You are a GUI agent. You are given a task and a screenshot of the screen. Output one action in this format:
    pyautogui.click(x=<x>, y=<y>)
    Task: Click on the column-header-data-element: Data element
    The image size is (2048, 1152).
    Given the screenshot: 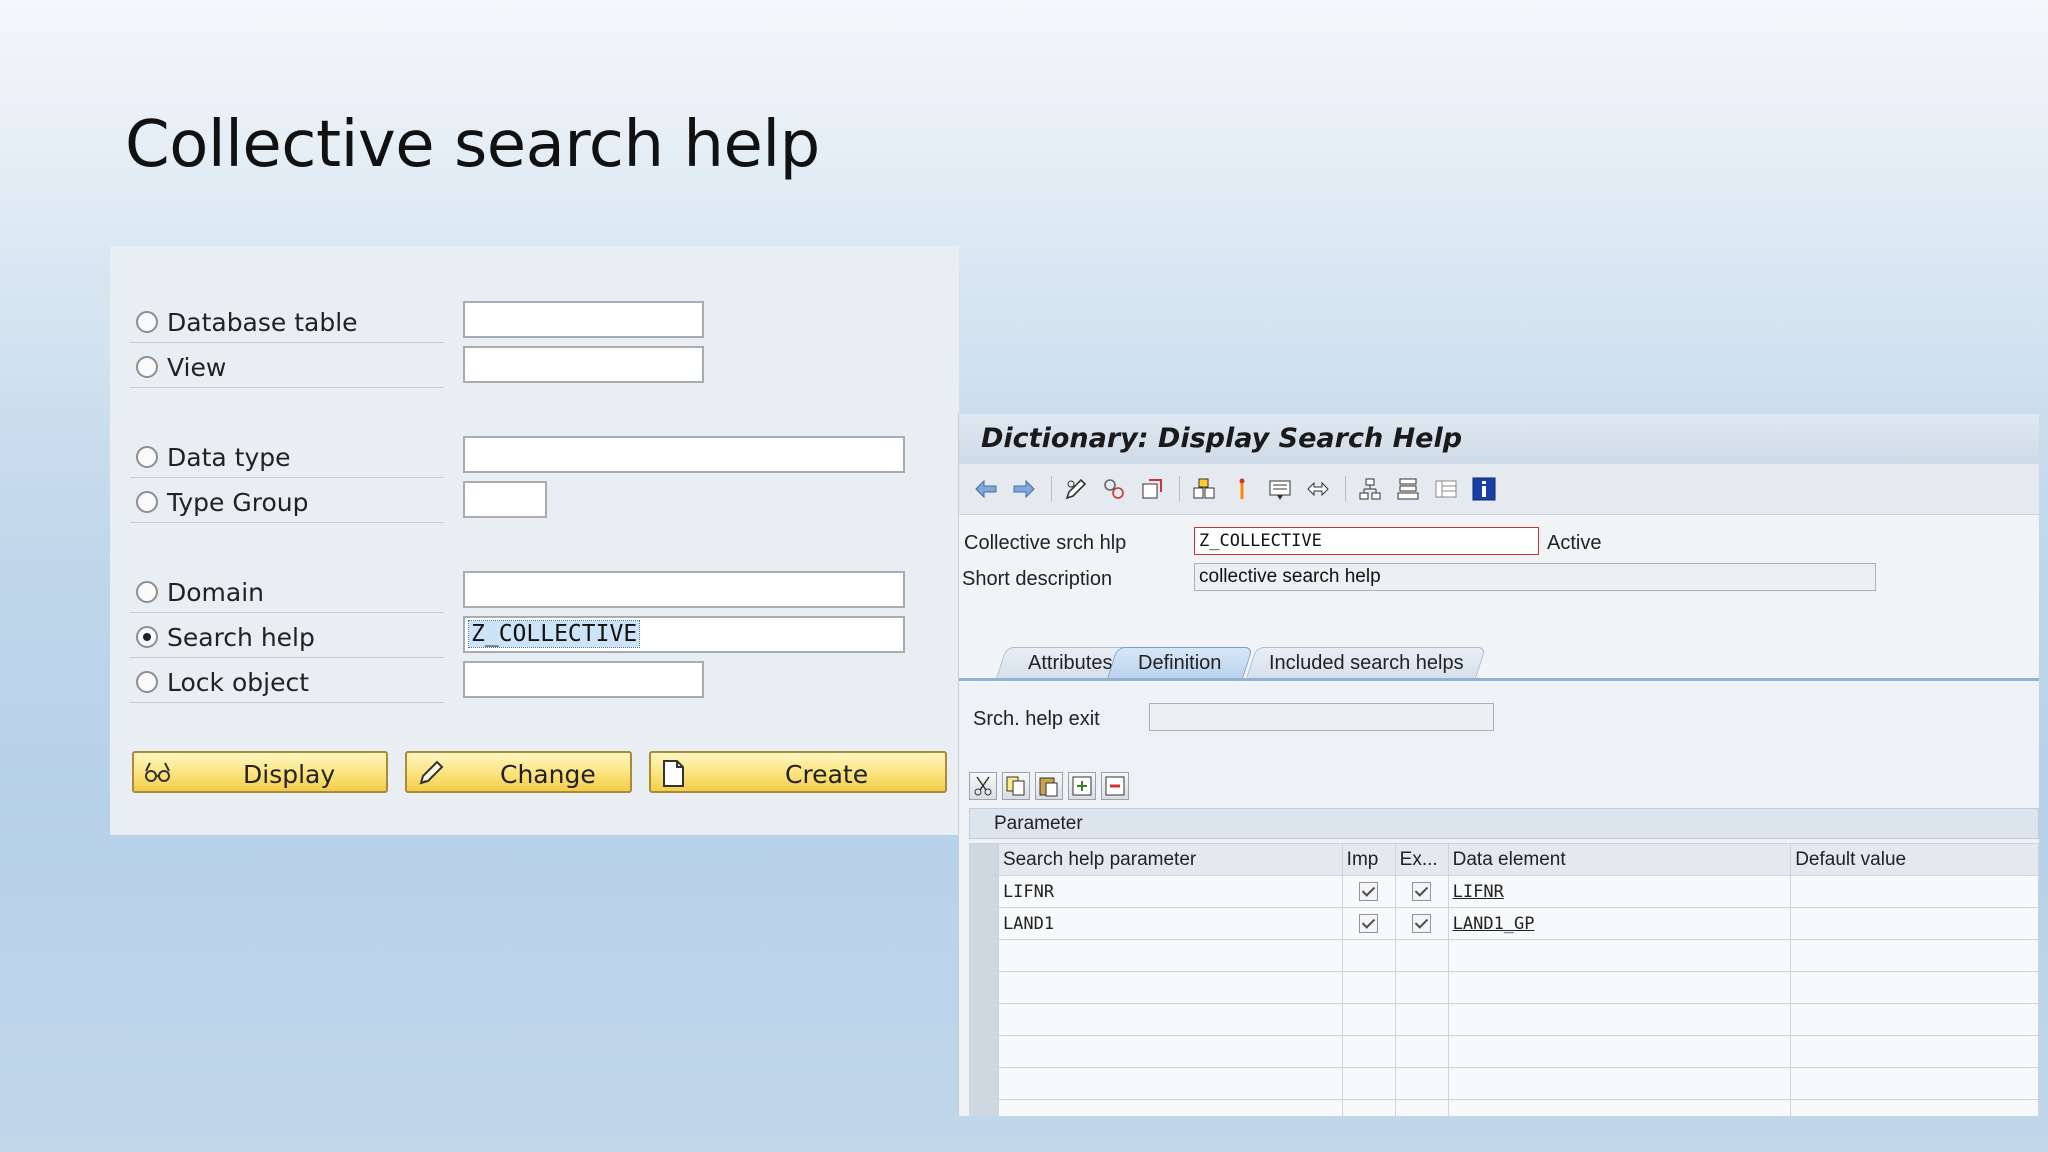 What is the action you would take?
    pyautogui.click(x=1619, y=859)
    